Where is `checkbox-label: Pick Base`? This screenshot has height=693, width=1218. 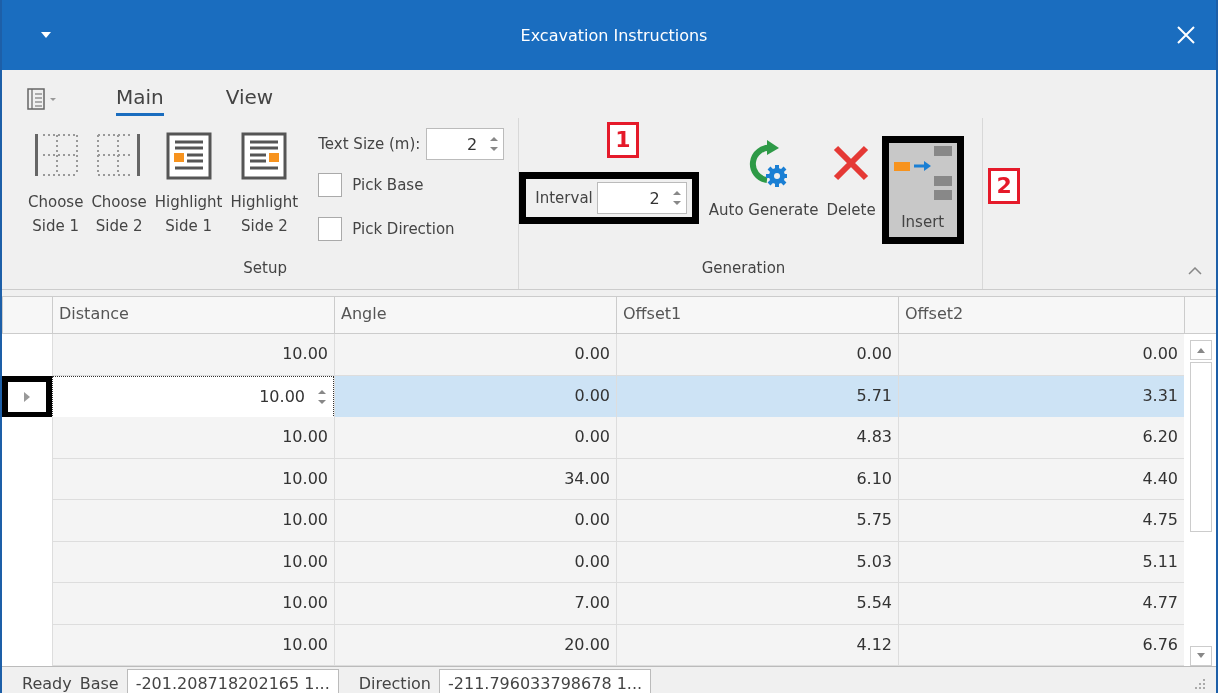 checkbox-label: Pick Base is located at coordinates (388, 185).